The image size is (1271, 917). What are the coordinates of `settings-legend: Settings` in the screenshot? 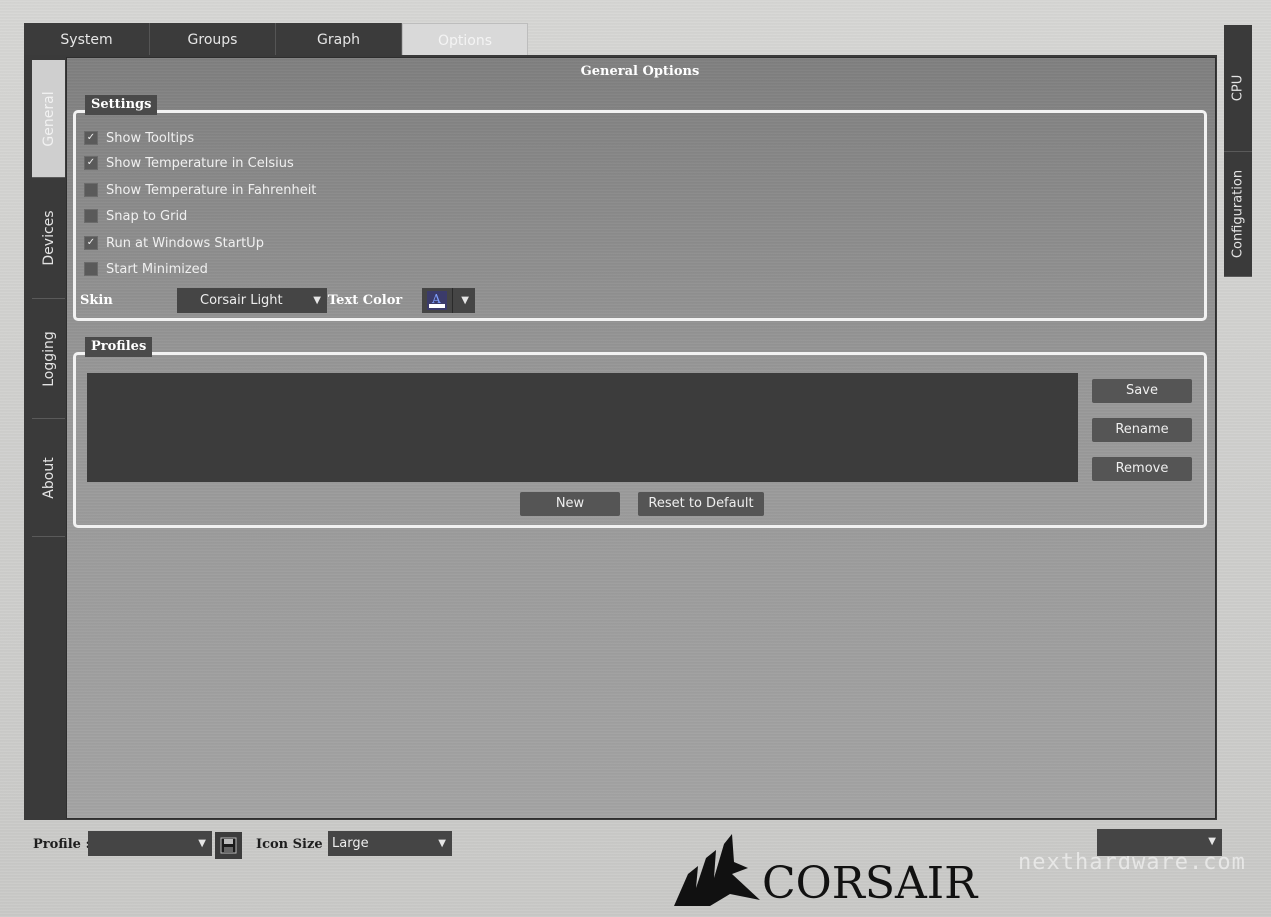 It's located at (121, 105).